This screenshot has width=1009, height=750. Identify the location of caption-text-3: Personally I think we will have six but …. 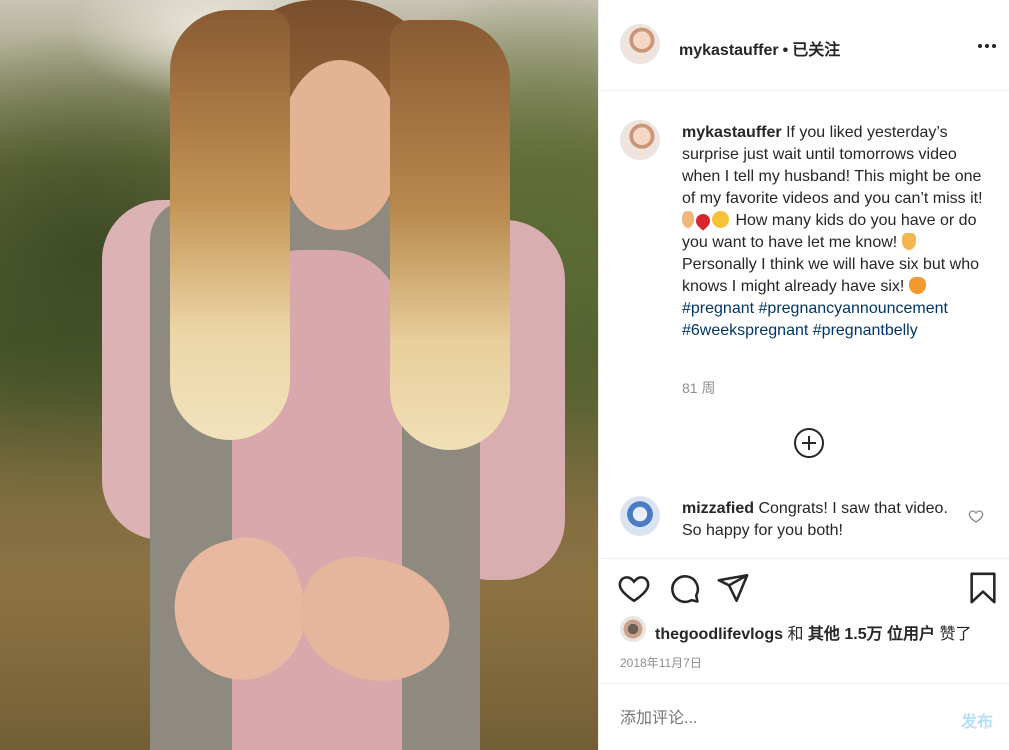
(831, 275).